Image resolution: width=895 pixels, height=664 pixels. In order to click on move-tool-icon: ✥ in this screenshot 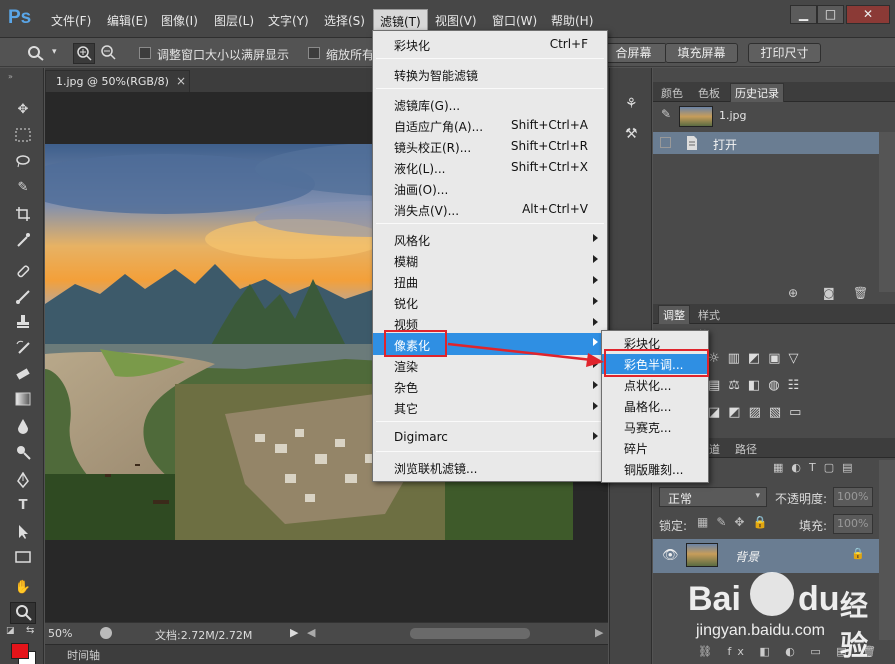, I will do `click(23, 110)`.